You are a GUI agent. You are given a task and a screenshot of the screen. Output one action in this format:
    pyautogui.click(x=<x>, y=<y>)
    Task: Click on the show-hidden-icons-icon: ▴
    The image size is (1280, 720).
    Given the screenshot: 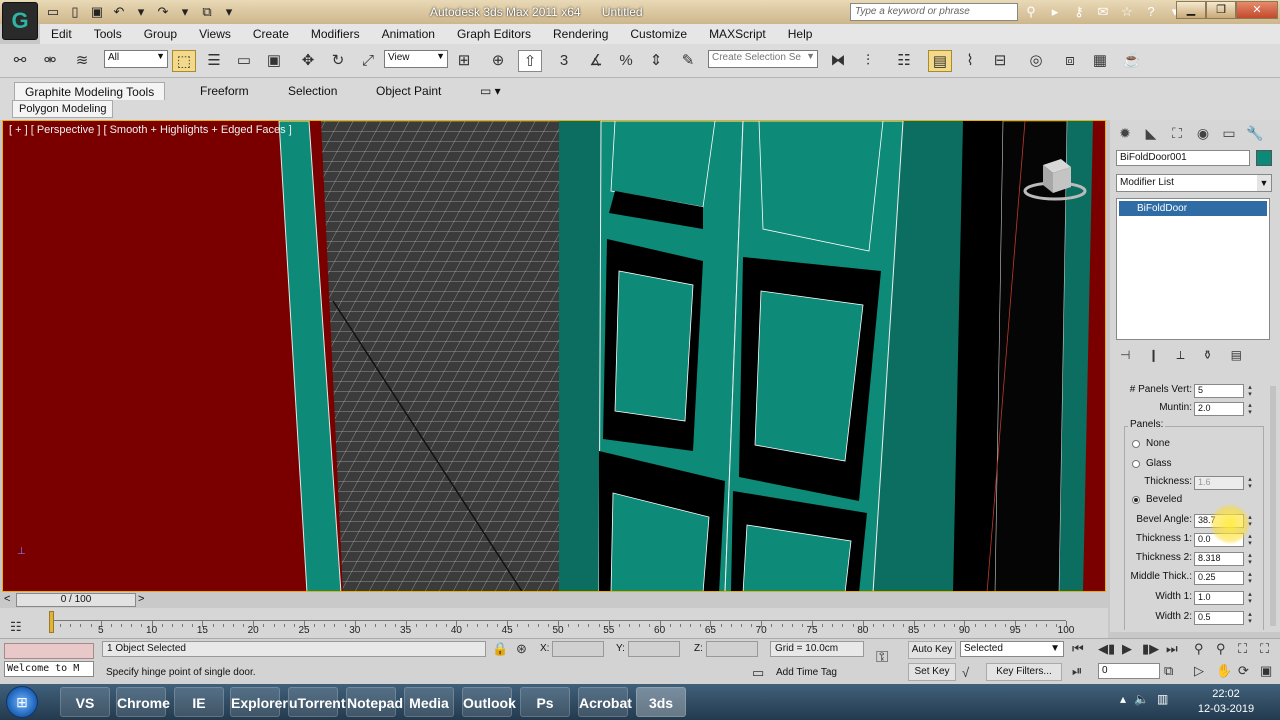 What is the action you would take?
    pyautogui.click(x=1123, y=699)
    